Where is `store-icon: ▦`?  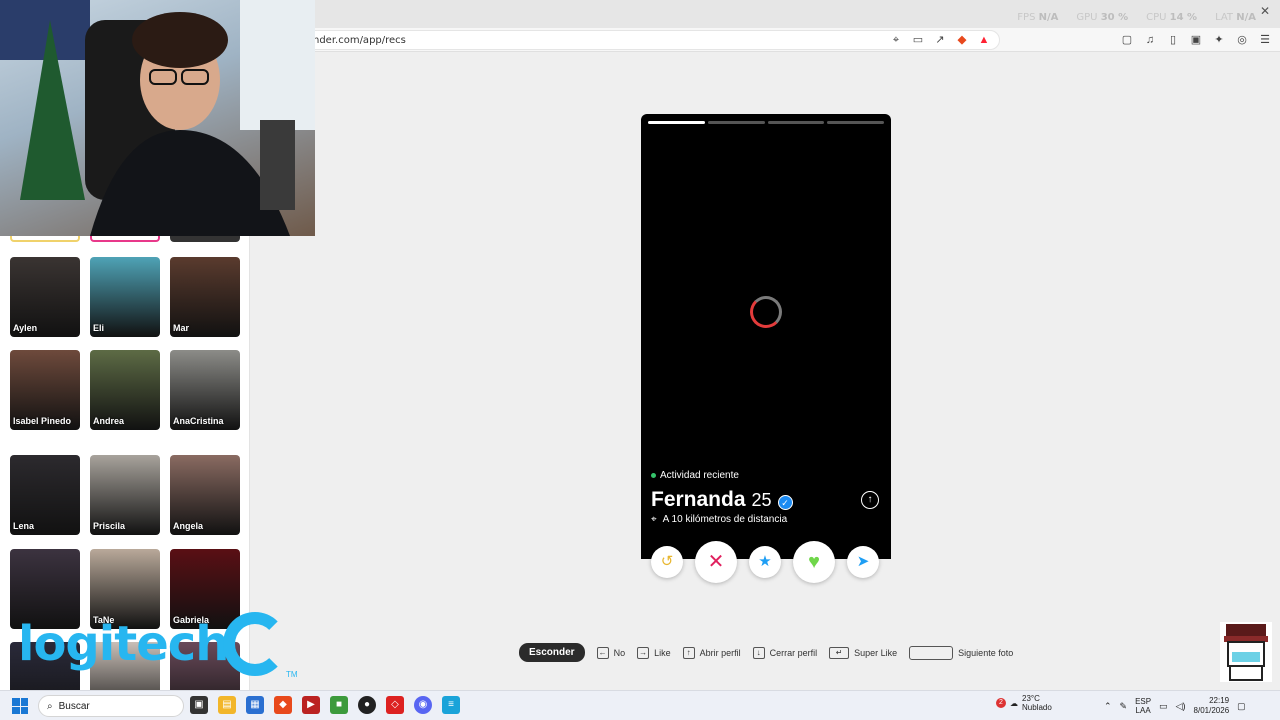 store-icon: ▦ is located at coordinates (255, 705).